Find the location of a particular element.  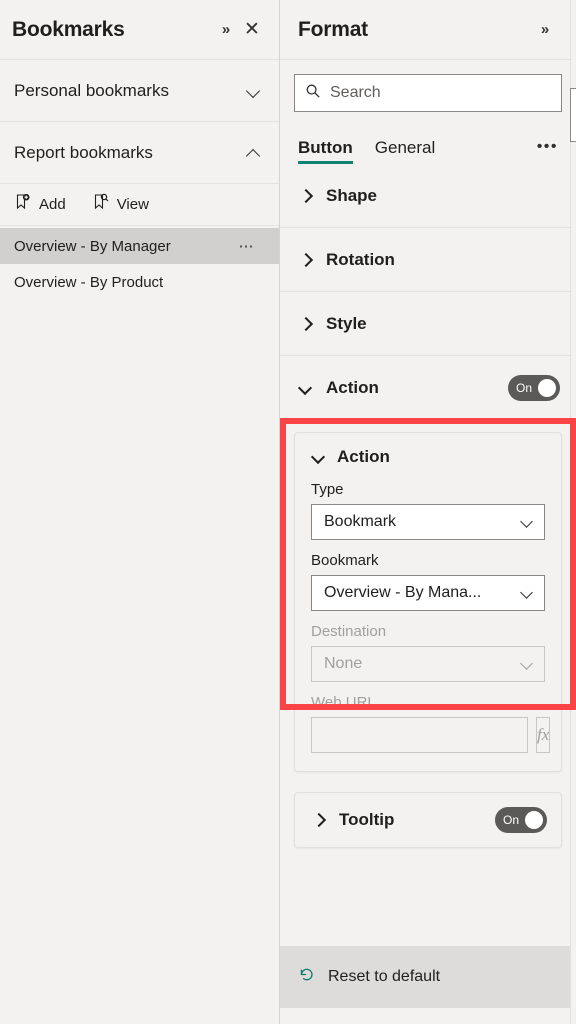

search-container is located at coordinates (428, 91).